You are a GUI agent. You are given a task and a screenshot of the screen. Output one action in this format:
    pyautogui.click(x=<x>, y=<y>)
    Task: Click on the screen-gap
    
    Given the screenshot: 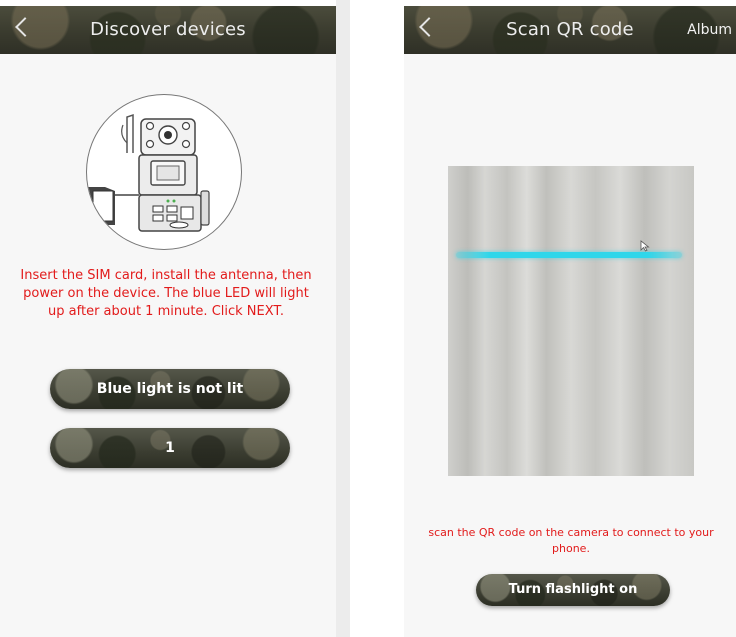 What is the action you would take?
    pyautogui.click(x=343, y=318)
    